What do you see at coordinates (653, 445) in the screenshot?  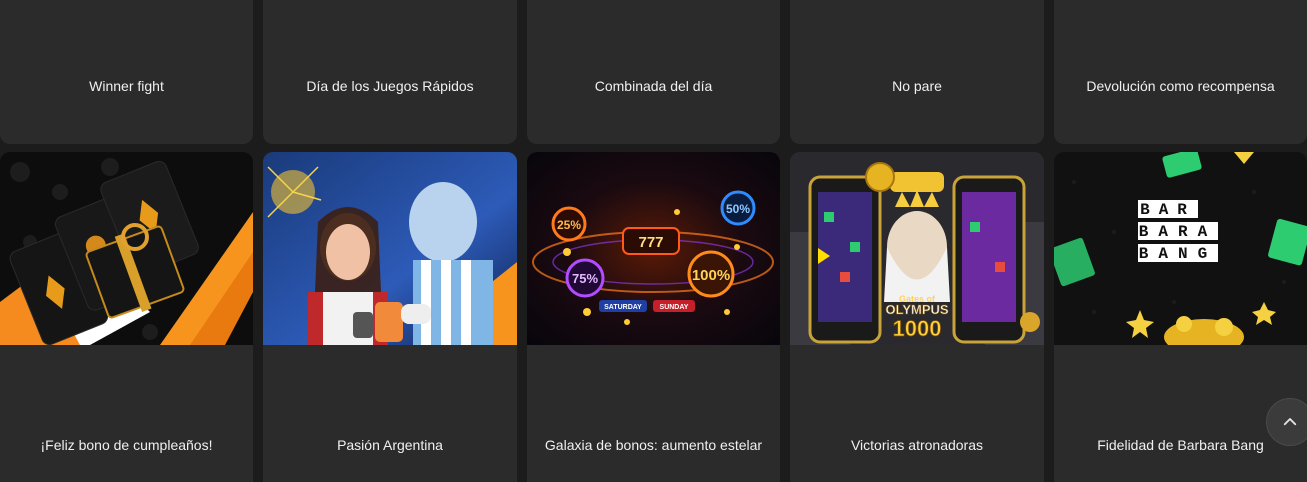 I see `promo-card-title: Galaxia de bonos: aumento estelar` at bounding box center [653, 445].